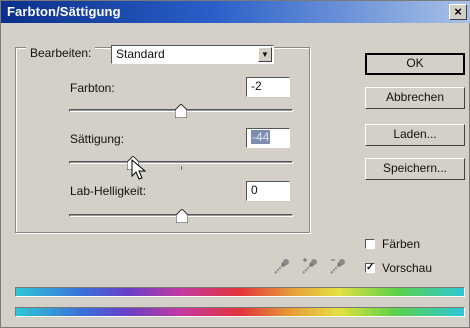  Describe the element at coordinates (181, 162) in the screenshot. I see `saturation-slider-track` at that location.